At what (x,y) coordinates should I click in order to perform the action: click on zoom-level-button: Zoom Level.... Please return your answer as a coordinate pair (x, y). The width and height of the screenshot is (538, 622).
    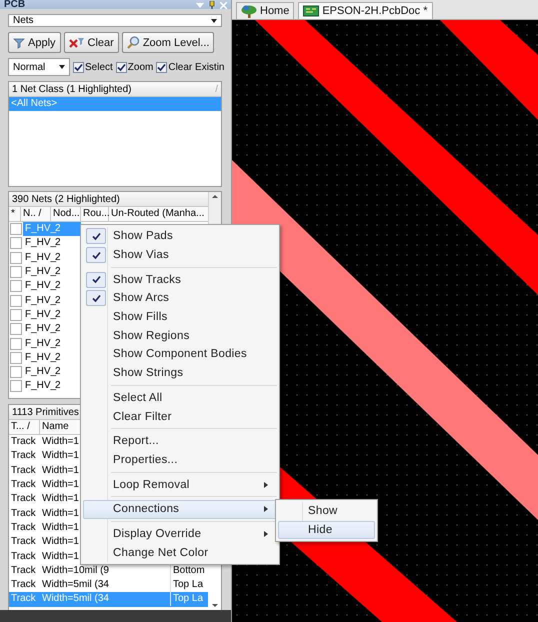
    Looking at the image, I should click on (168, 42).